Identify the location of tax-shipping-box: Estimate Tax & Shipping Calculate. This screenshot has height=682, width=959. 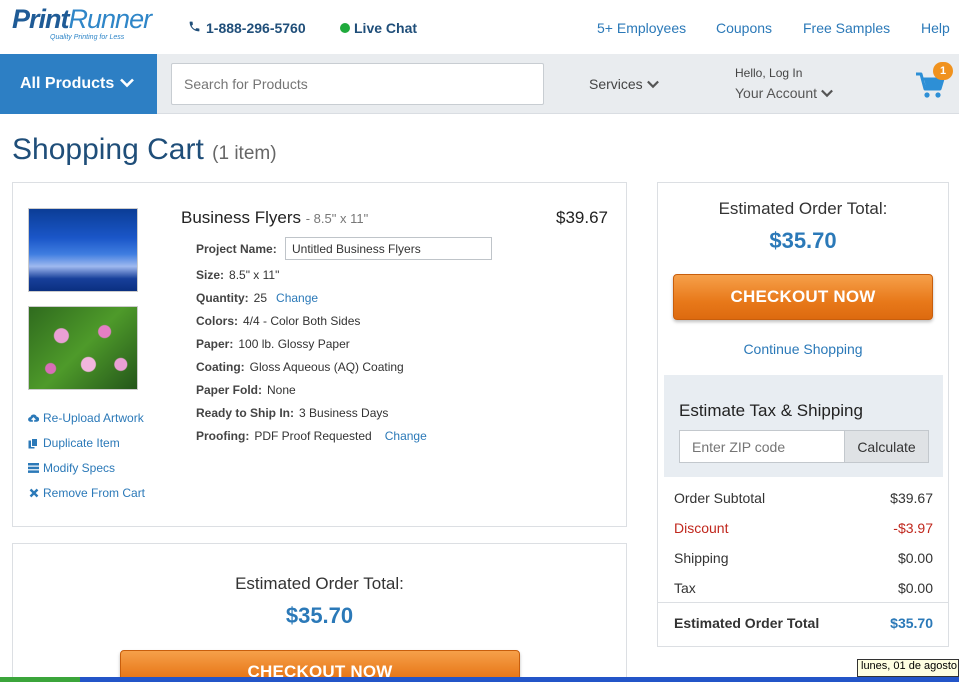
(803, 426).